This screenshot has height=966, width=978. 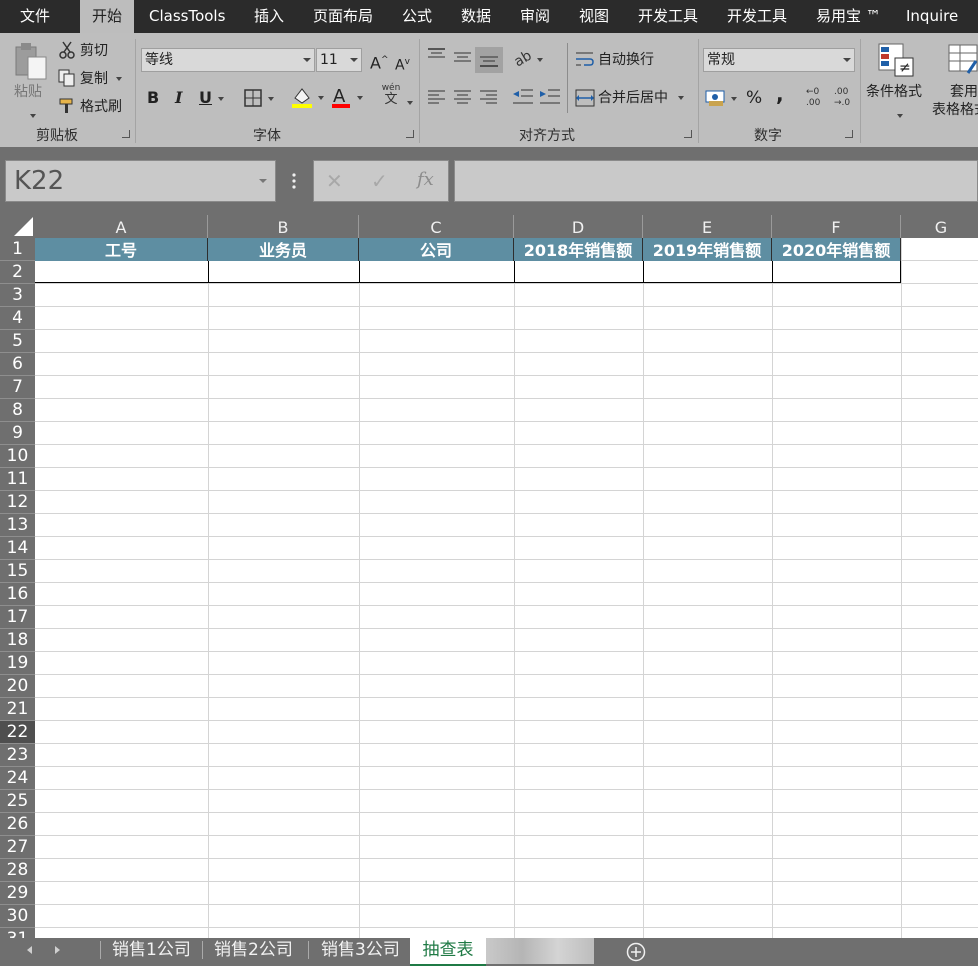 What do you see at coordinates (101, 107) in the screenshot?
I see `format-painter-button: 格式刷` at bounding box center [101, 107].